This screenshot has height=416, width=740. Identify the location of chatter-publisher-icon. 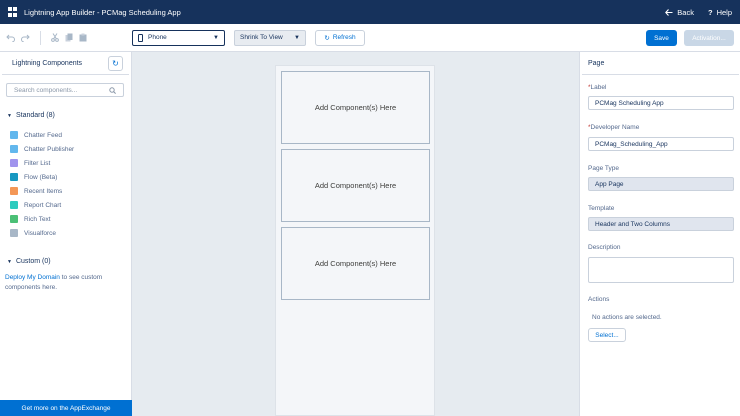
(14, 149).